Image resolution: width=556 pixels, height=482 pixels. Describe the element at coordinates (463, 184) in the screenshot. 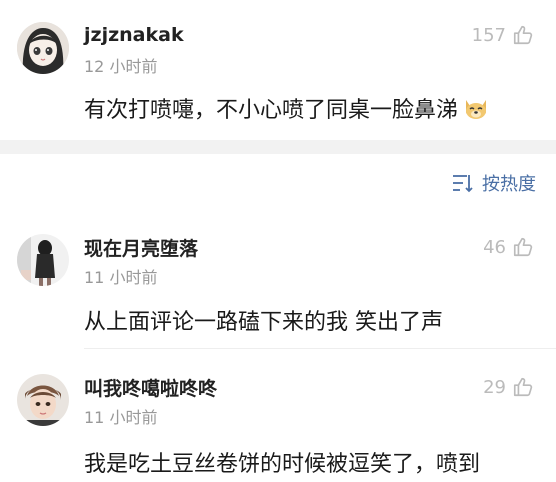

I see `sort-icon` at that location.